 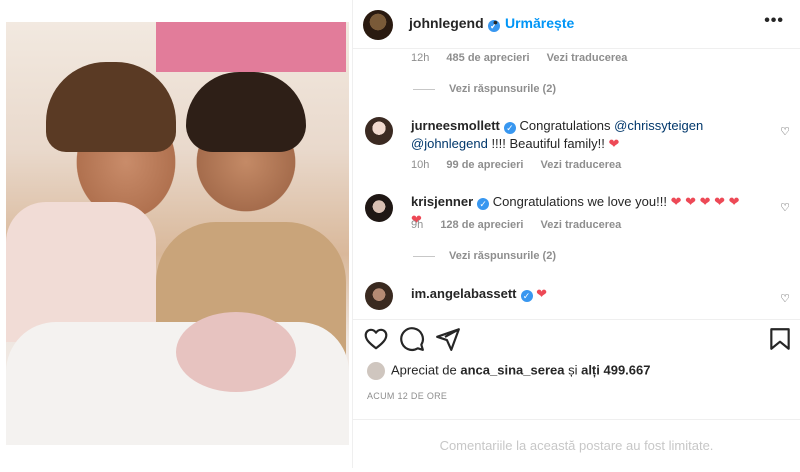 What do you see at coordinates (426, 370) in the screenshot?
I see `likes-prefix: Apreciat de` at bounding box center [426, 370].